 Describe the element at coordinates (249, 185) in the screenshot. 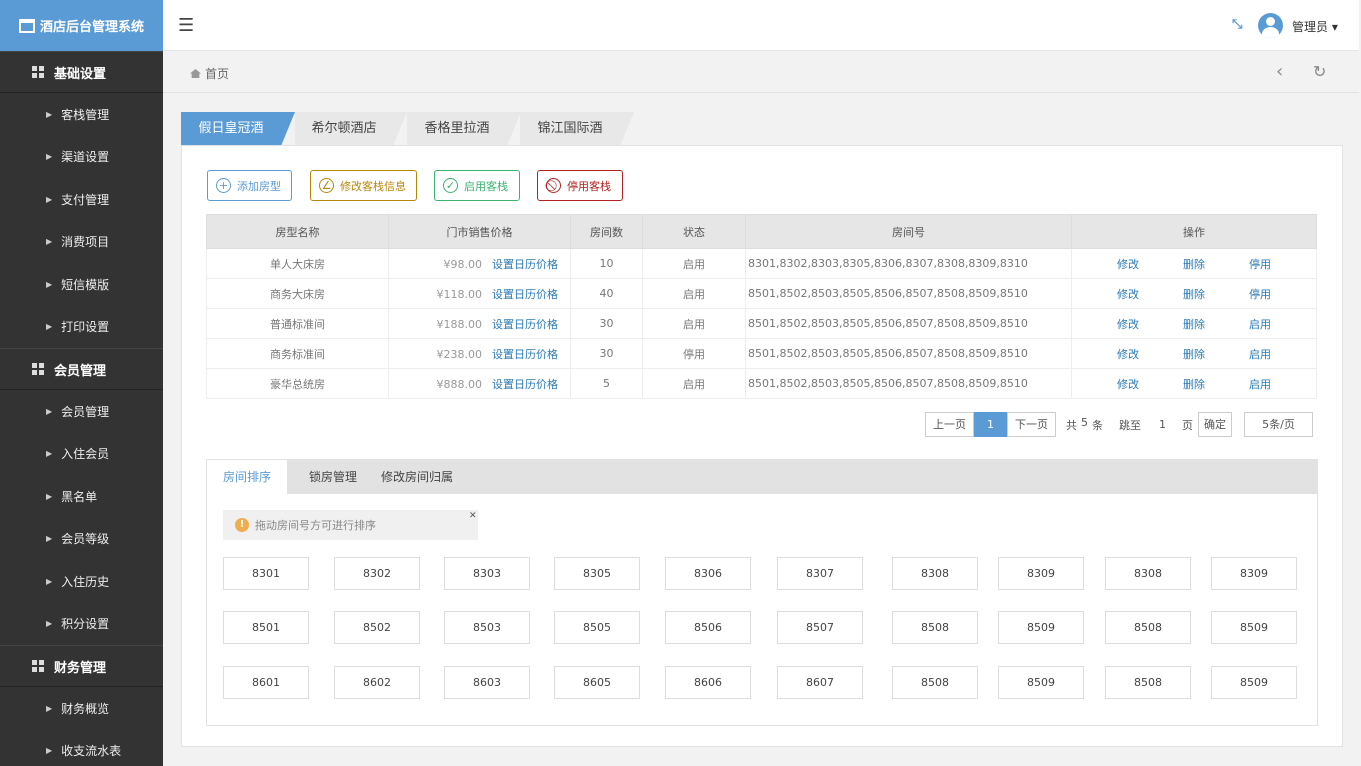

I see `action-button: + 添加房型` at that location.